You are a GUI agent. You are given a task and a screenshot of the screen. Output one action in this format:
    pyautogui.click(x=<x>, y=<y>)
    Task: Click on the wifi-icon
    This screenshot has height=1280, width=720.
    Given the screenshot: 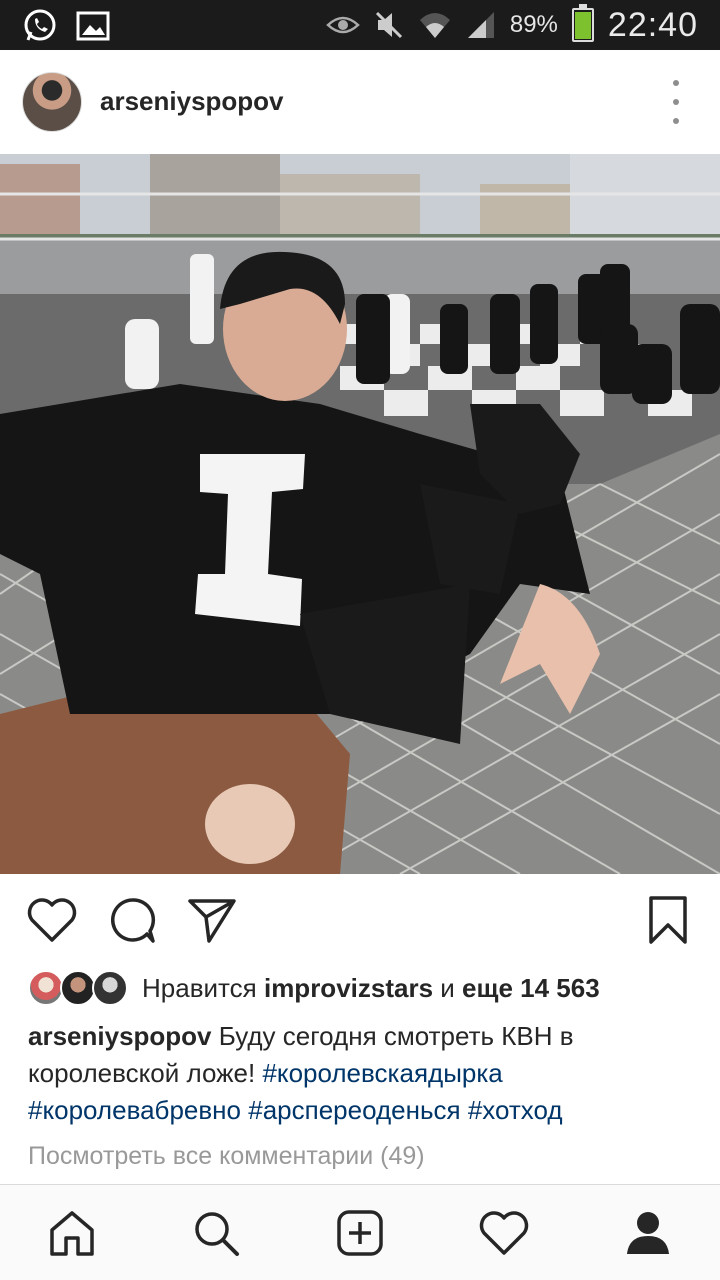 What is the action you would take?
    pyautogui.click(x=435, y=25)
    